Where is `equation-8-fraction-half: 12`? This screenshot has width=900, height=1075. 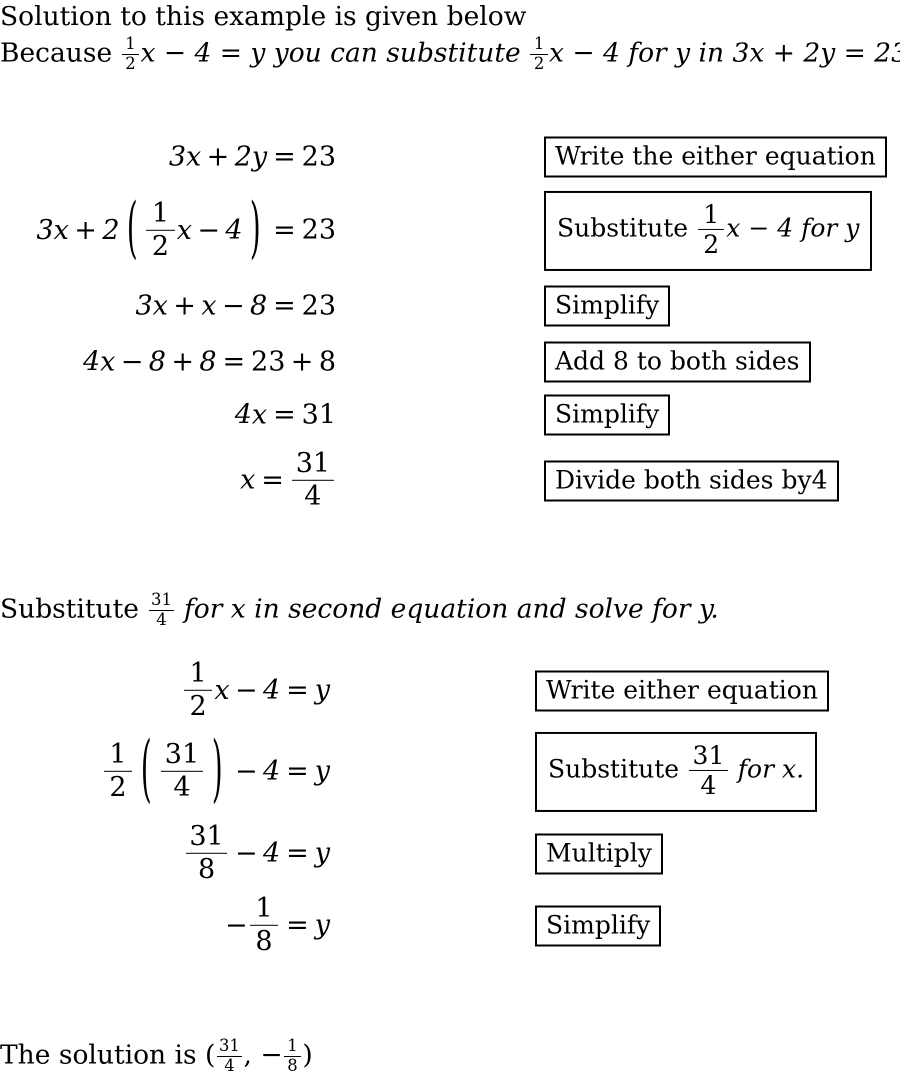
equation-8-fraction-half: 12 is located at coordinates (118, 771).